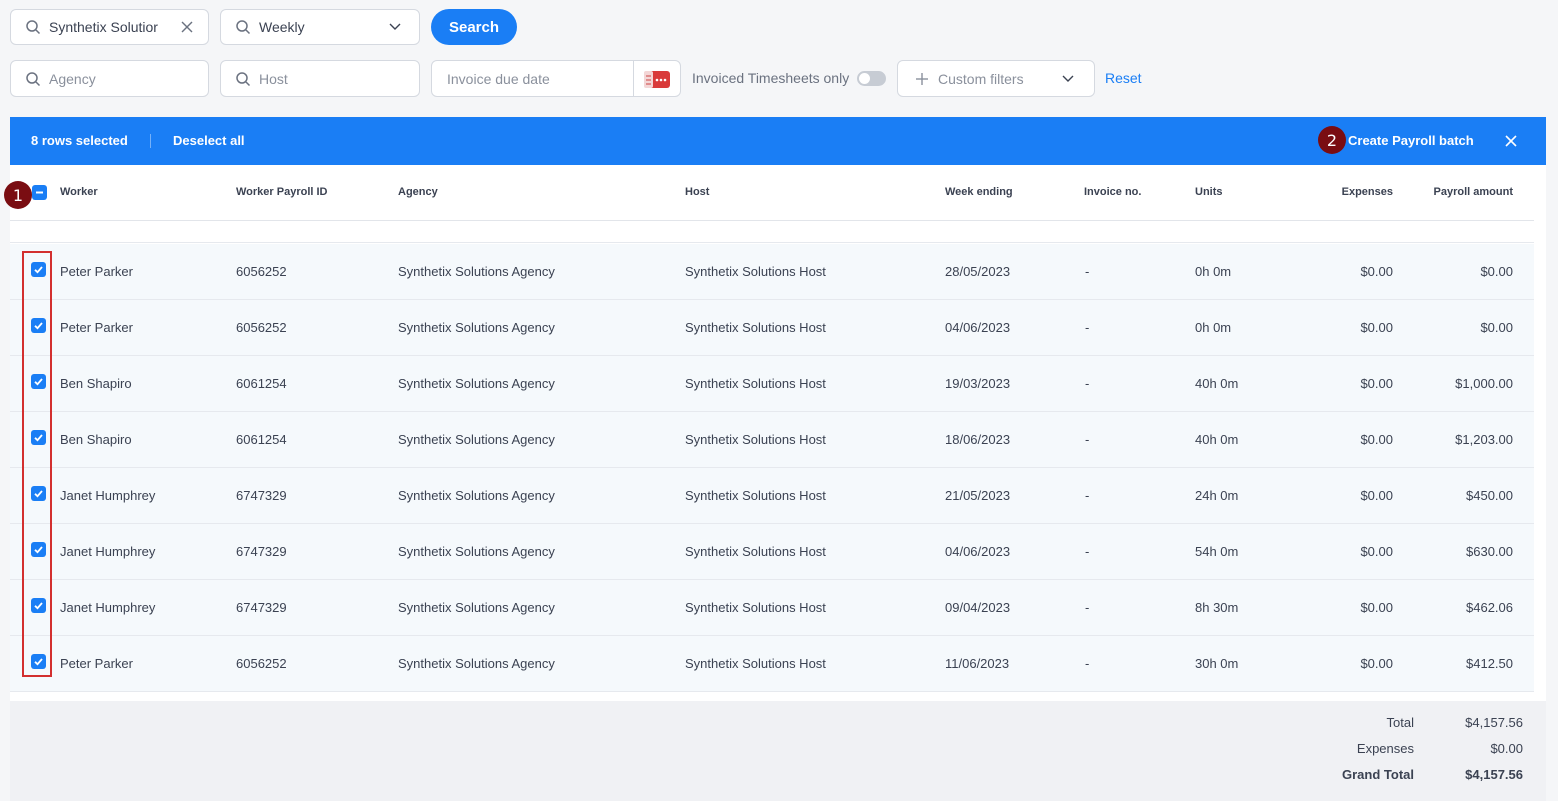 This screenshot has height=801, width=1558. I want to click on cell-payroll-amount: $1,000.00, so click(1484, 383).